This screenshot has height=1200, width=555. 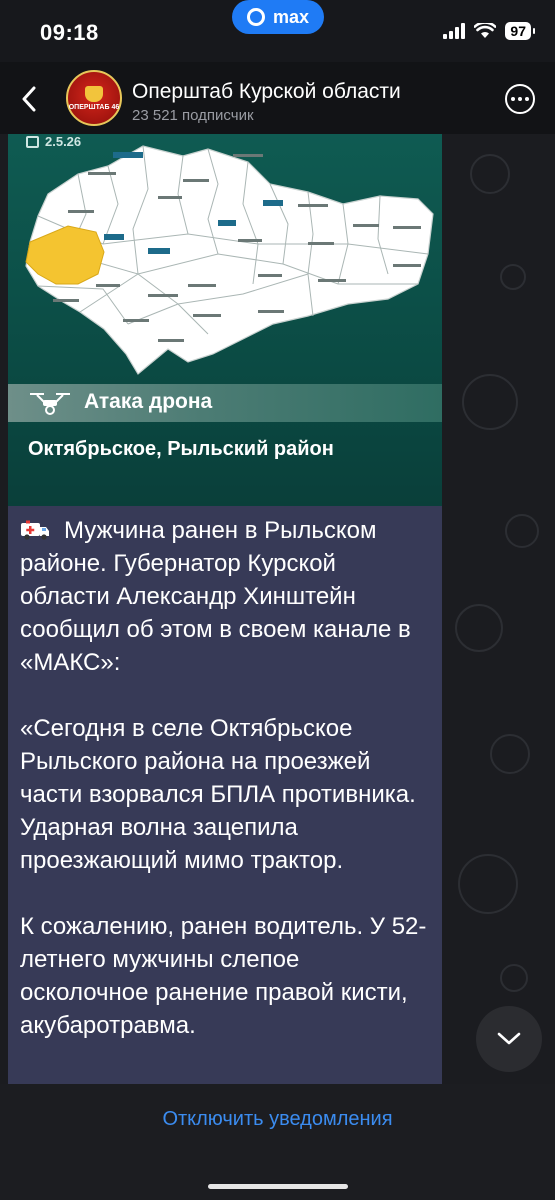 I want to click on map-date: 2.5.26, so click(x=53, y=141).